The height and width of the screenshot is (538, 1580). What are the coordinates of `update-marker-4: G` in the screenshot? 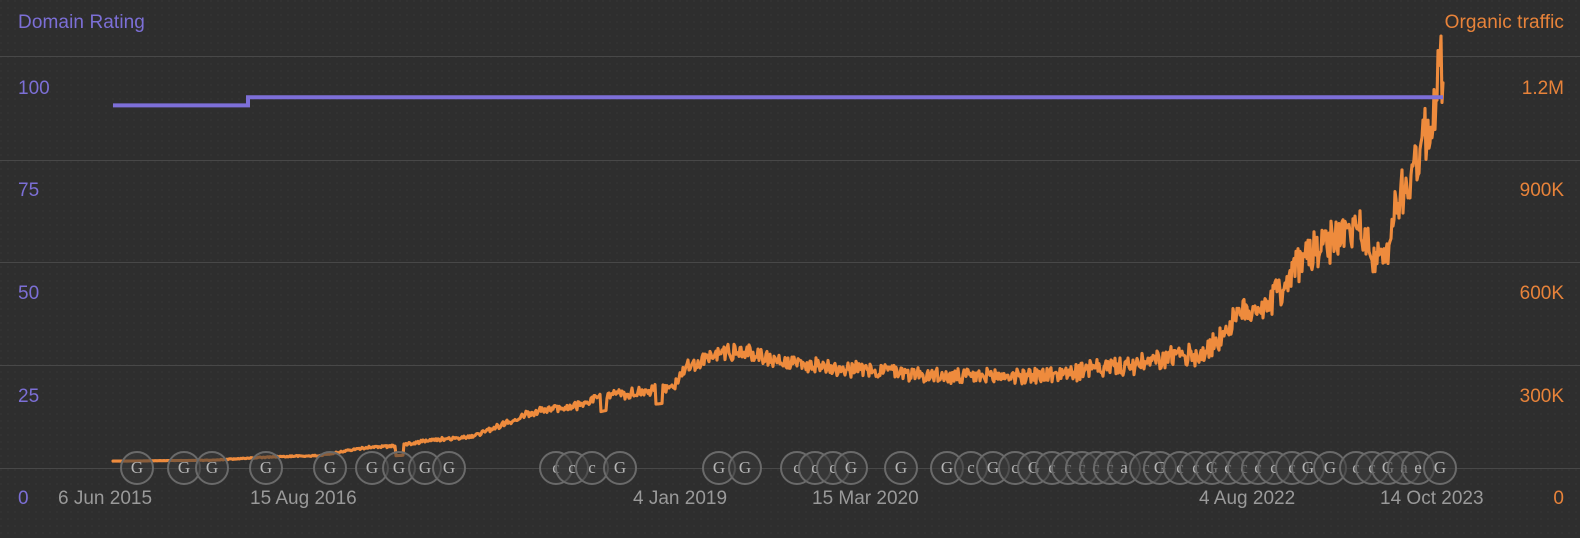 It's located at (330, 468).